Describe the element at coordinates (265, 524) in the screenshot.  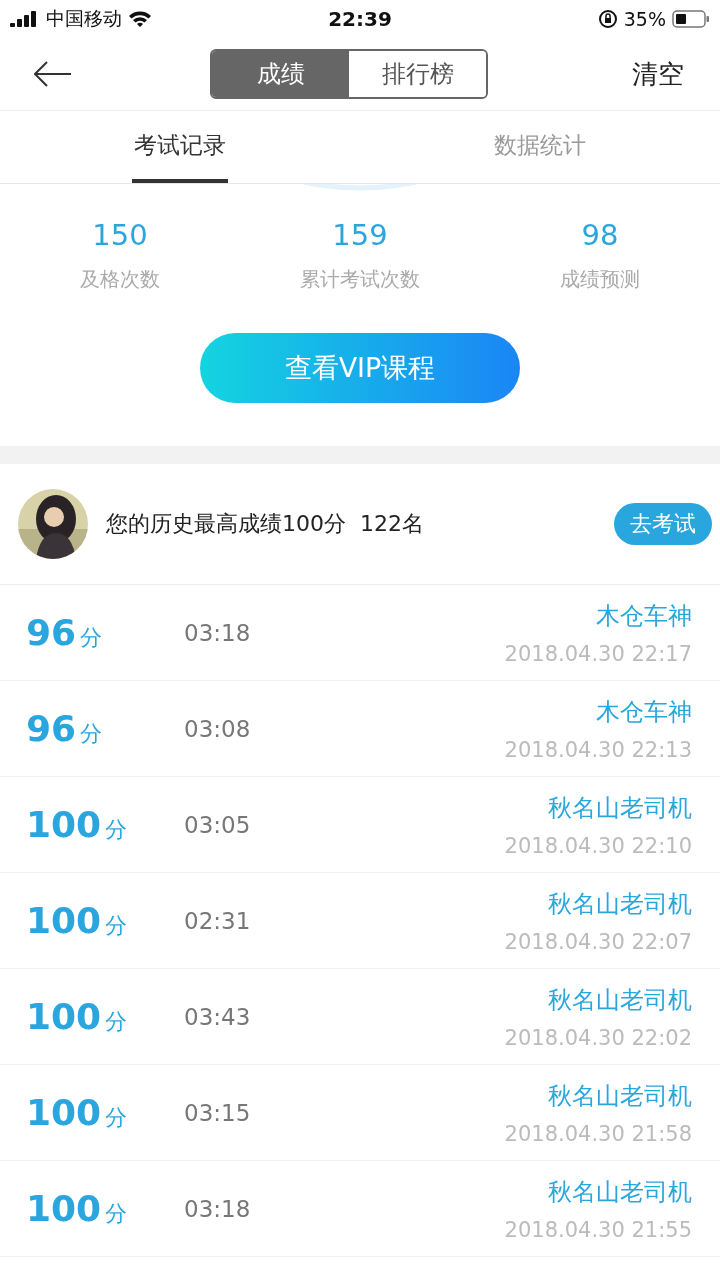
I see `best-score-text: 您的历史最高成绩100分 122名` at that location.